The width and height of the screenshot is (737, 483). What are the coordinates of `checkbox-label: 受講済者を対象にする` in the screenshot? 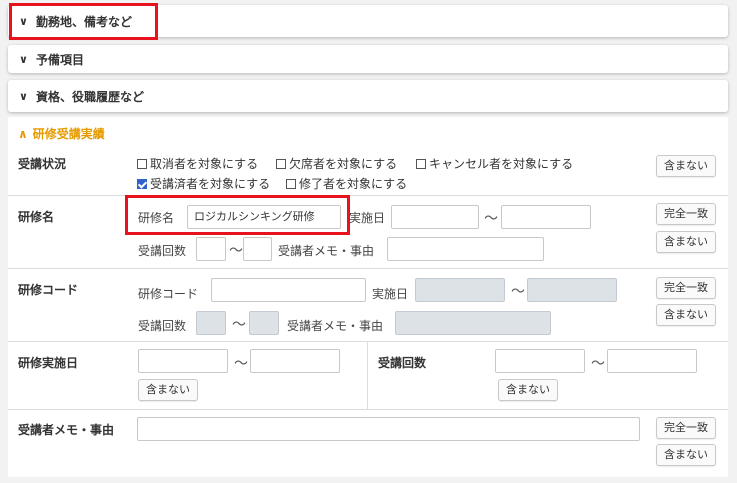 It's located at (210, 184).